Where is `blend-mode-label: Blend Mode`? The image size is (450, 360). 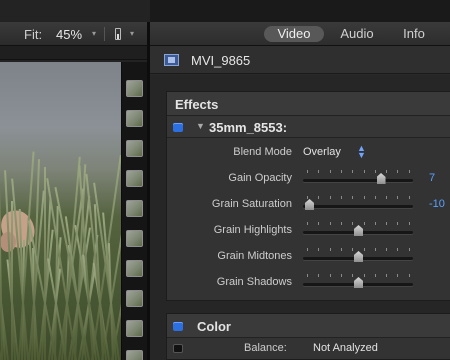 blend-mode-label: Blend Mode is located at coordinates (262, 152).